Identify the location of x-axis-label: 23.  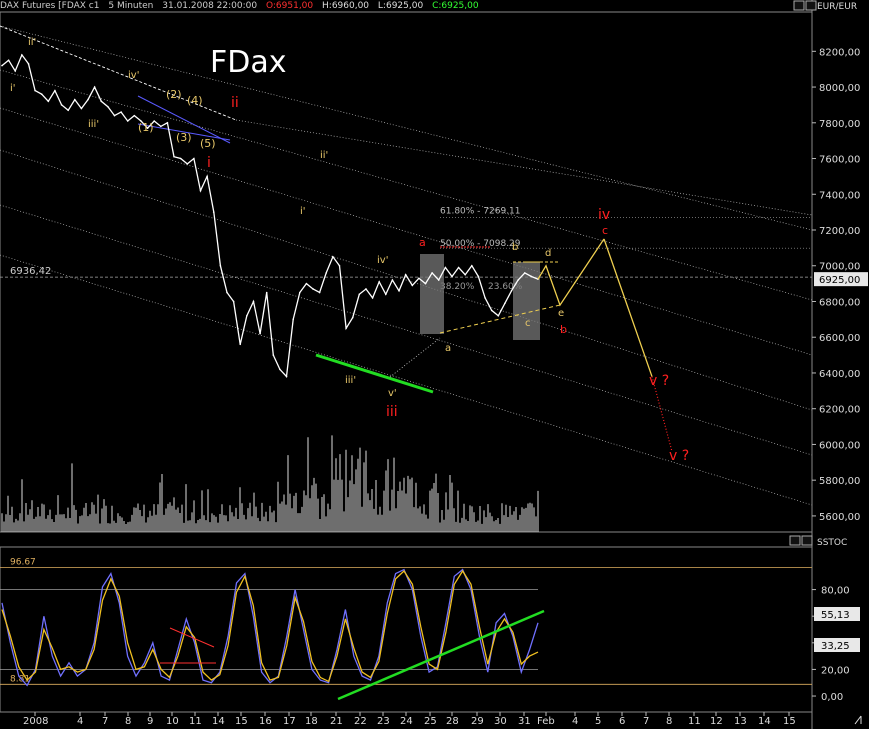
(383, 721).